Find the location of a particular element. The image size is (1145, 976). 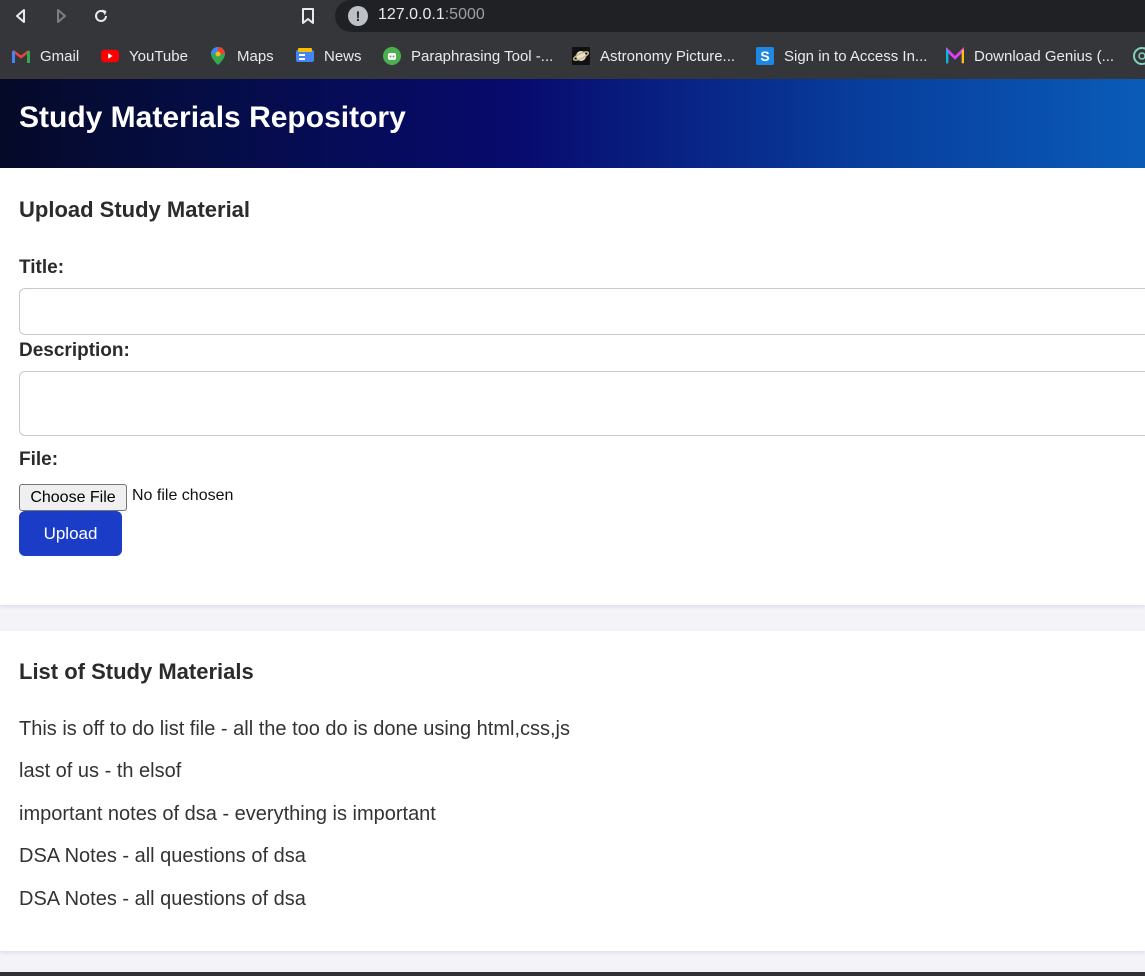

description-label: Description: is located at coordinates (74, 350).